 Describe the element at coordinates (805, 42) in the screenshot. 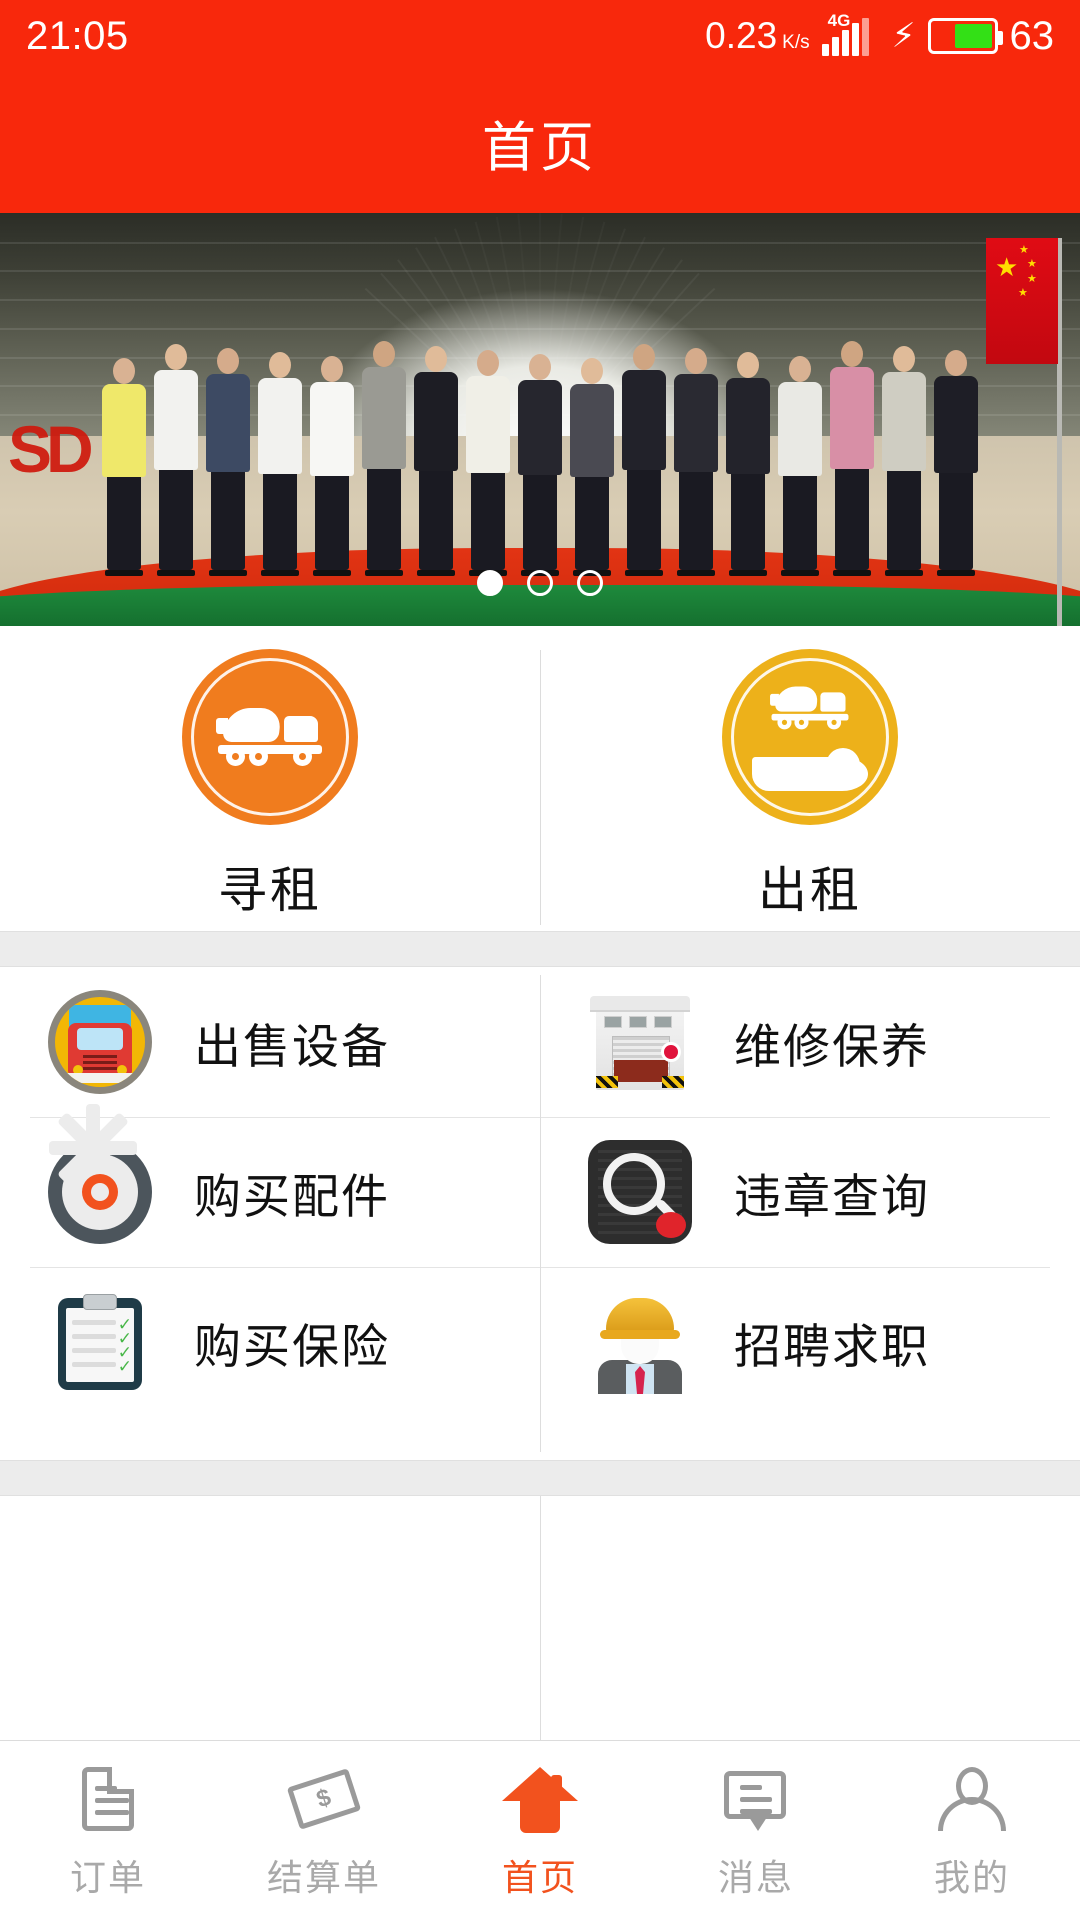

I see `network-speed-unit-denominator: s` at that location.